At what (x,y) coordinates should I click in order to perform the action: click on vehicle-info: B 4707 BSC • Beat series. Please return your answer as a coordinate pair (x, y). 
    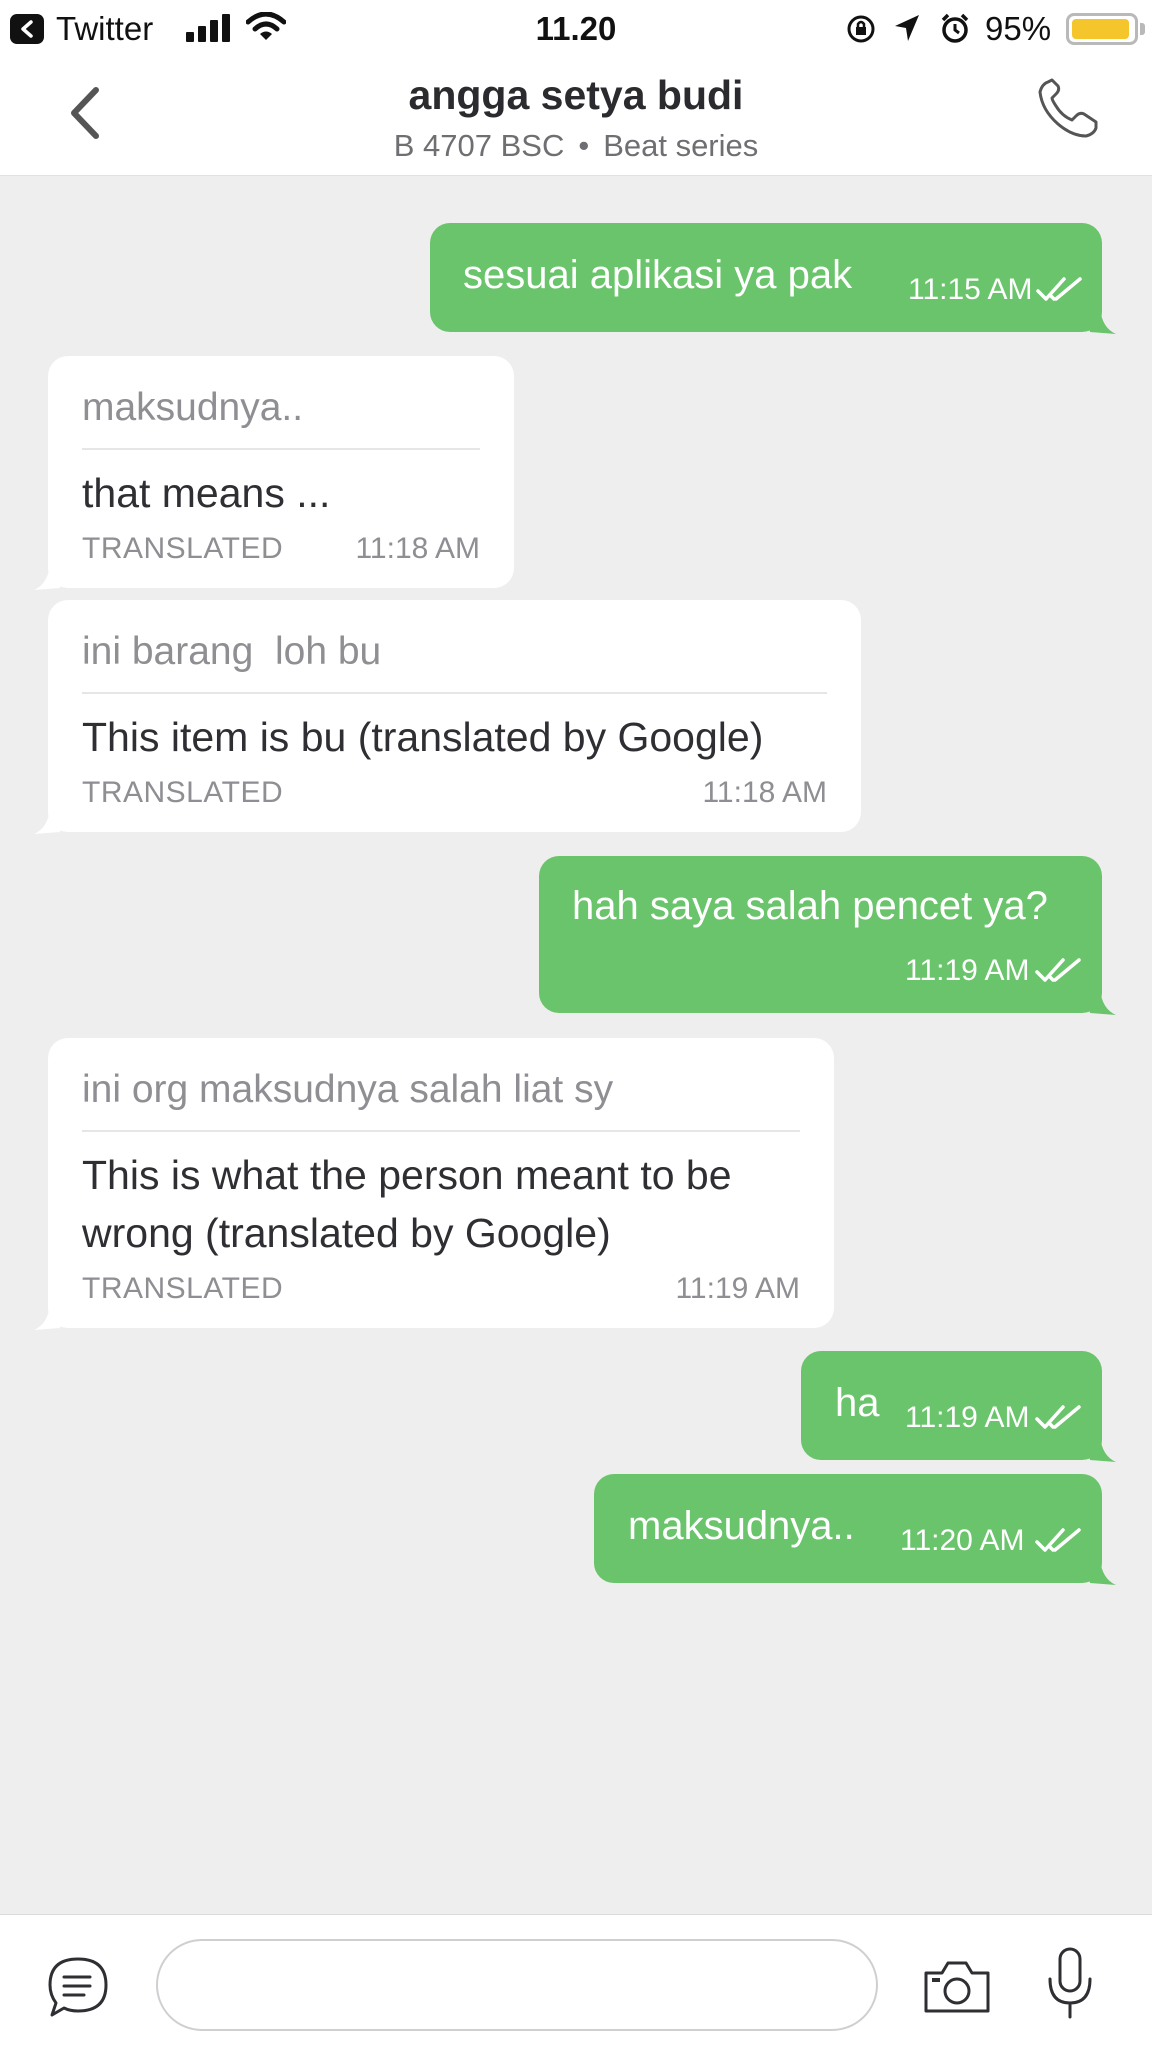
    Looking at the image, I should click on (576, 146).